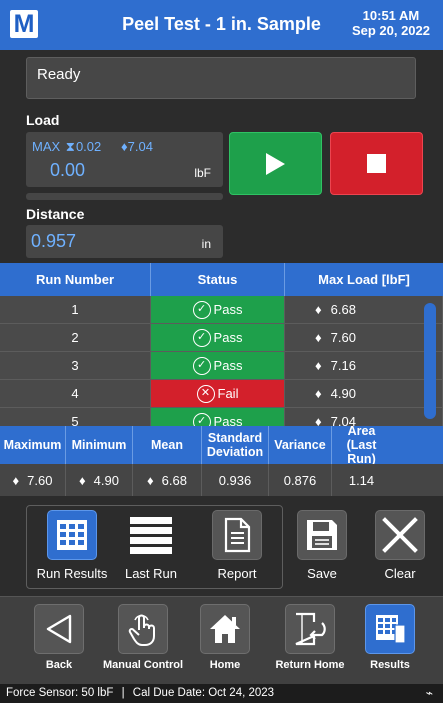 The height and width of the screenshot is (703, 443). I want to click on status-badge: ✕ Fail, so click(218, 393).